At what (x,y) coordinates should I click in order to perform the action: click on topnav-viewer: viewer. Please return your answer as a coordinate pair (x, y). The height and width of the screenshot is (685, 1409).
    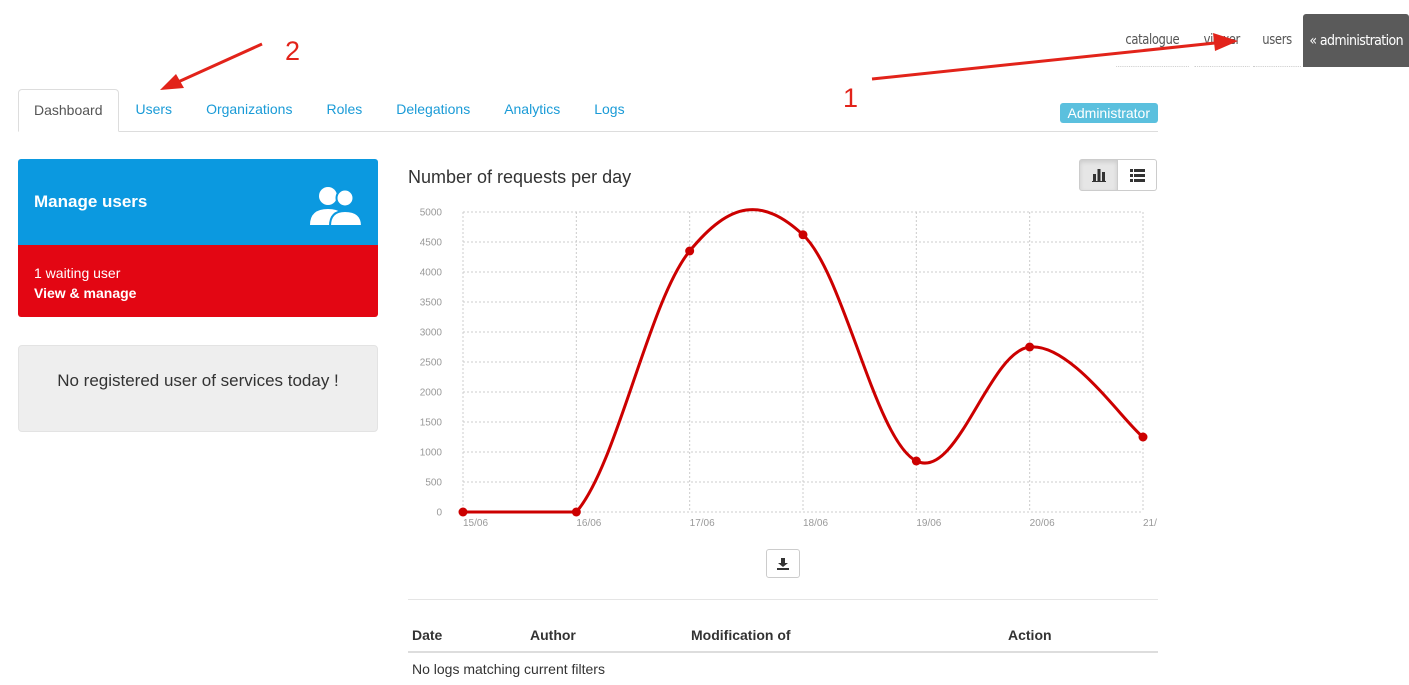
    Looking at the image, I should click on (1221, 40).